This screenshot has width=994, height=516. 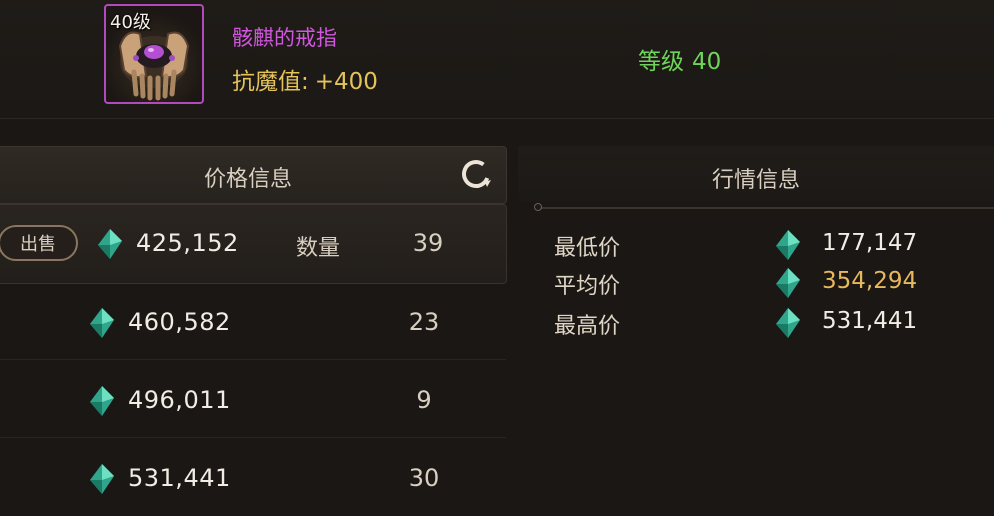 I want to click on market-divider, so click(x=766, y=208).